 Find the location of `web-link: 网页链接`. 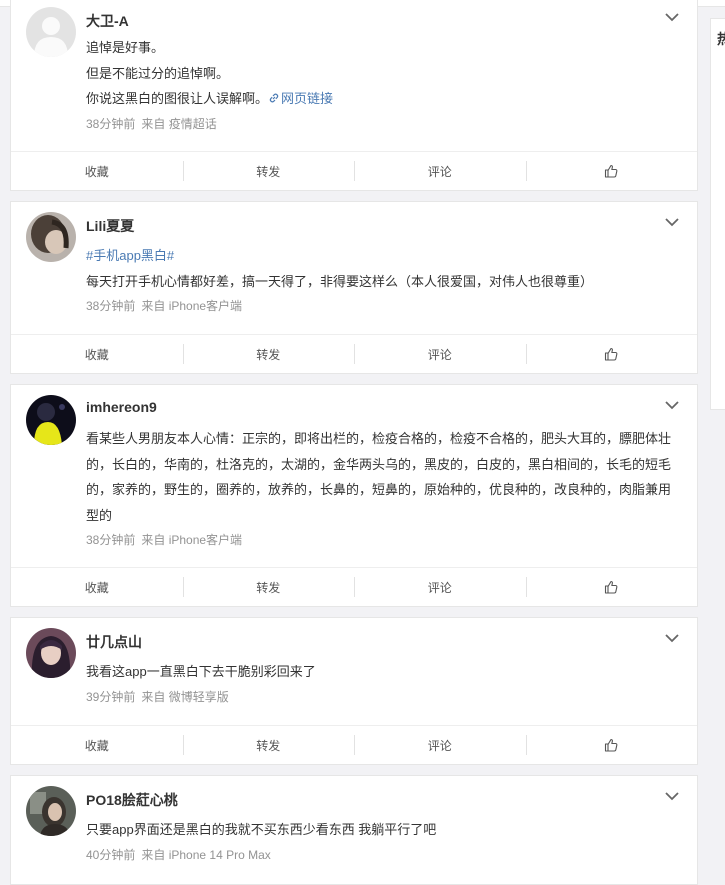

web-link: 网页链接 is located at coordinates (300, 98).